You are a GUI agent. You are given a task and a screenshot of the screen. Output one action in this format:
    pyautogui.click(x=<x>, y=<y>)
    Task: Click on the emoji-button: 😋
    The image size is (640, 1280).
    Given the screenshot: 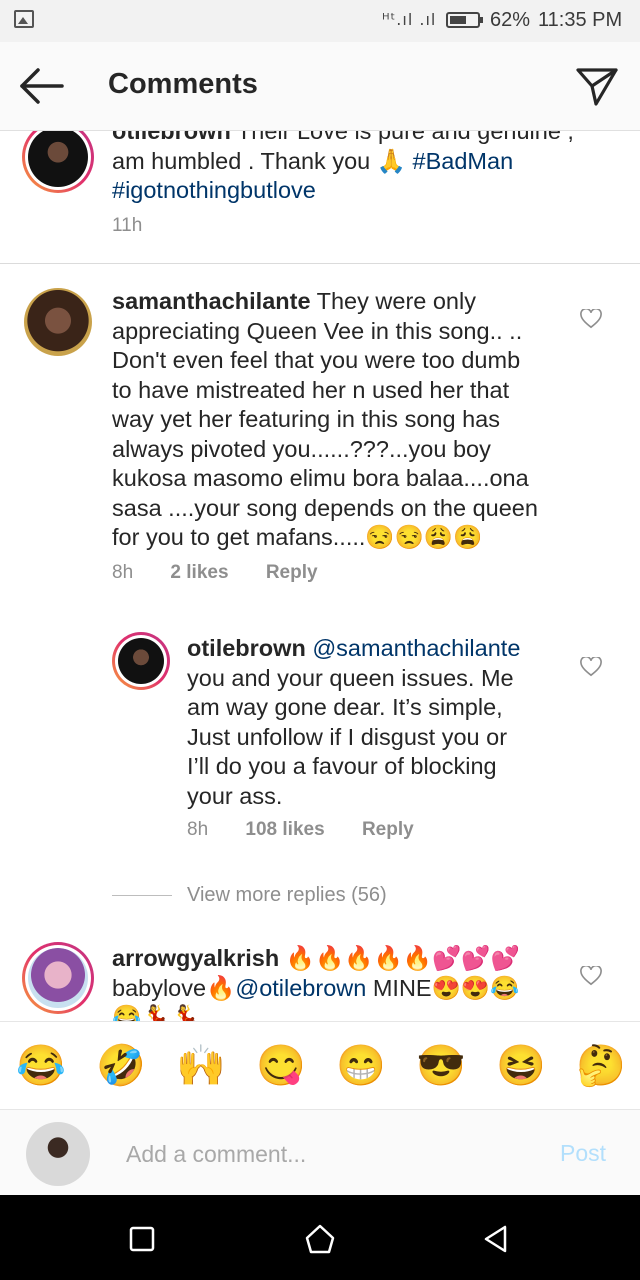 What is the action you would take?
    pyautogui.click(x=281, y=1066)
    